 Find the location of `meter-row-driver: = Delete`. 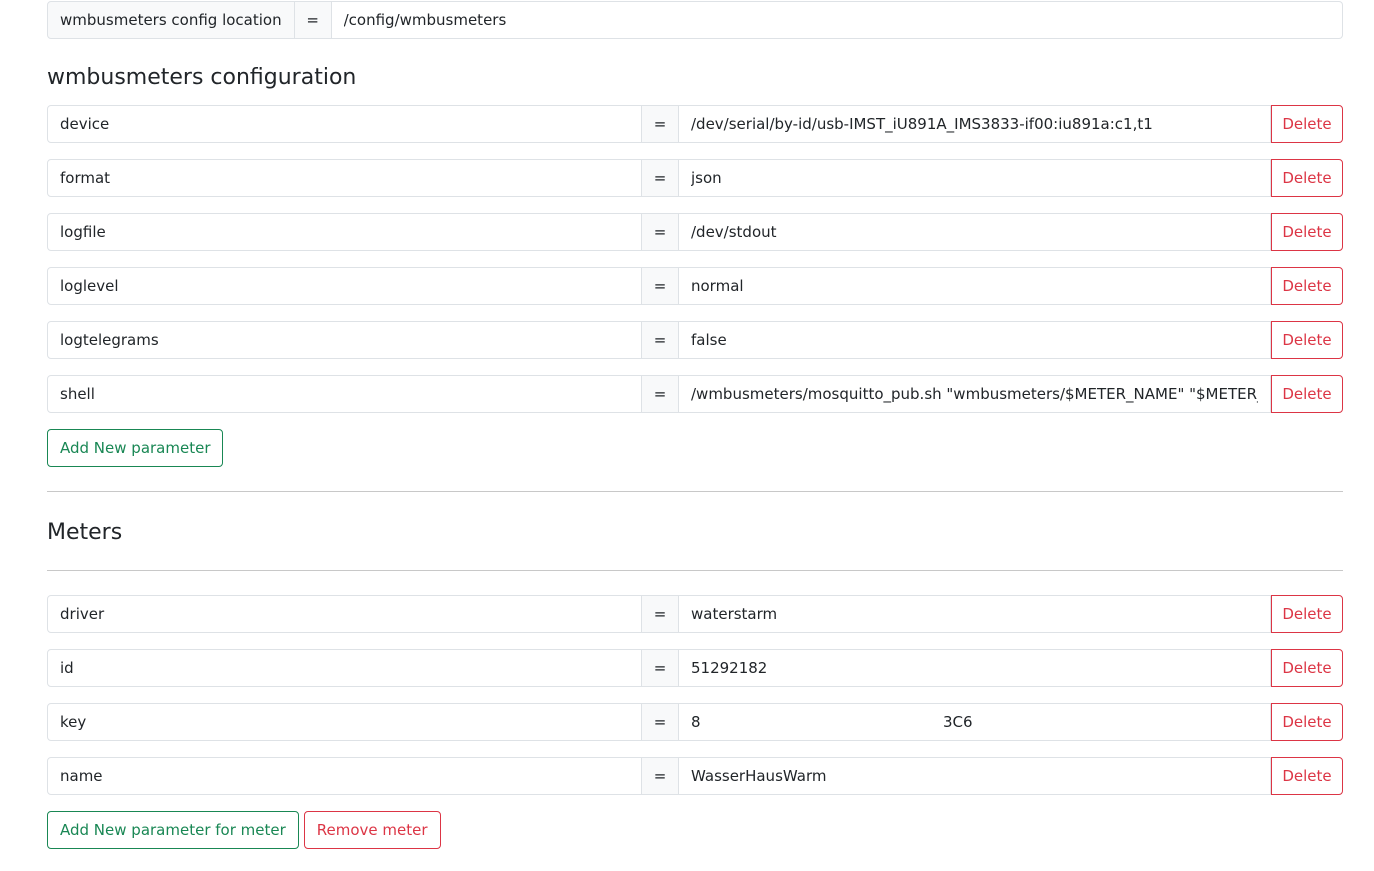

meter-row-driver: = Delete is located at coordinates (695, 614).